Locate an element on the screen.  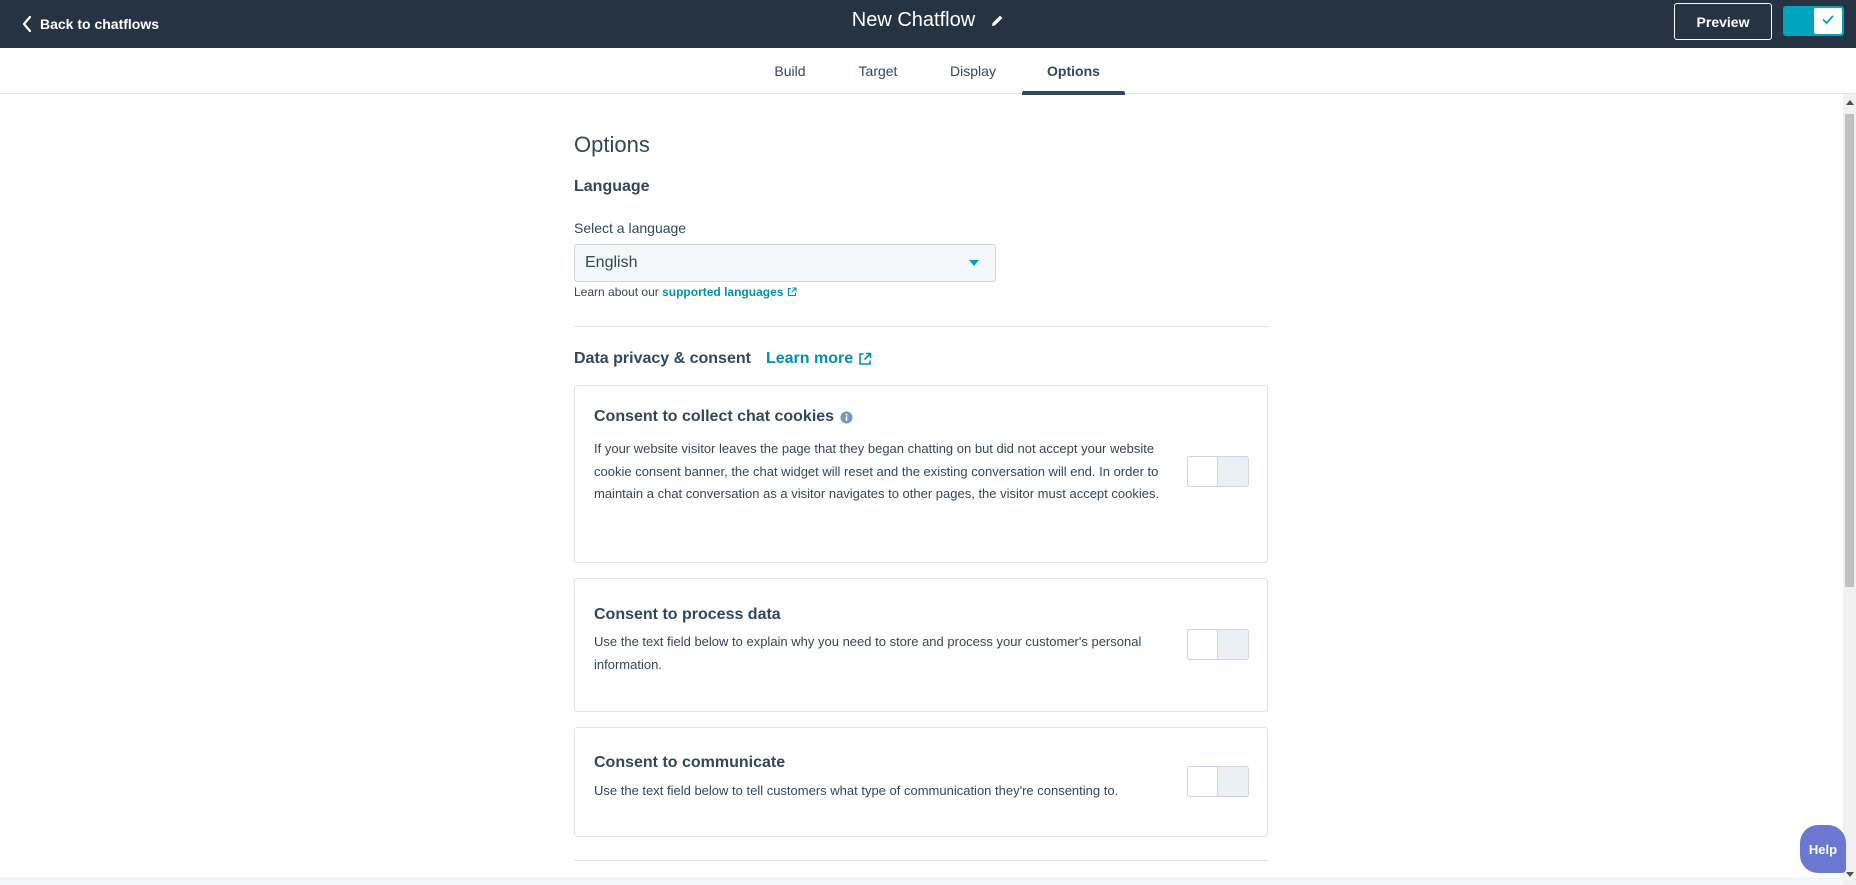
chatflow-title: New Chatflow is located at coordinates (913, 20).